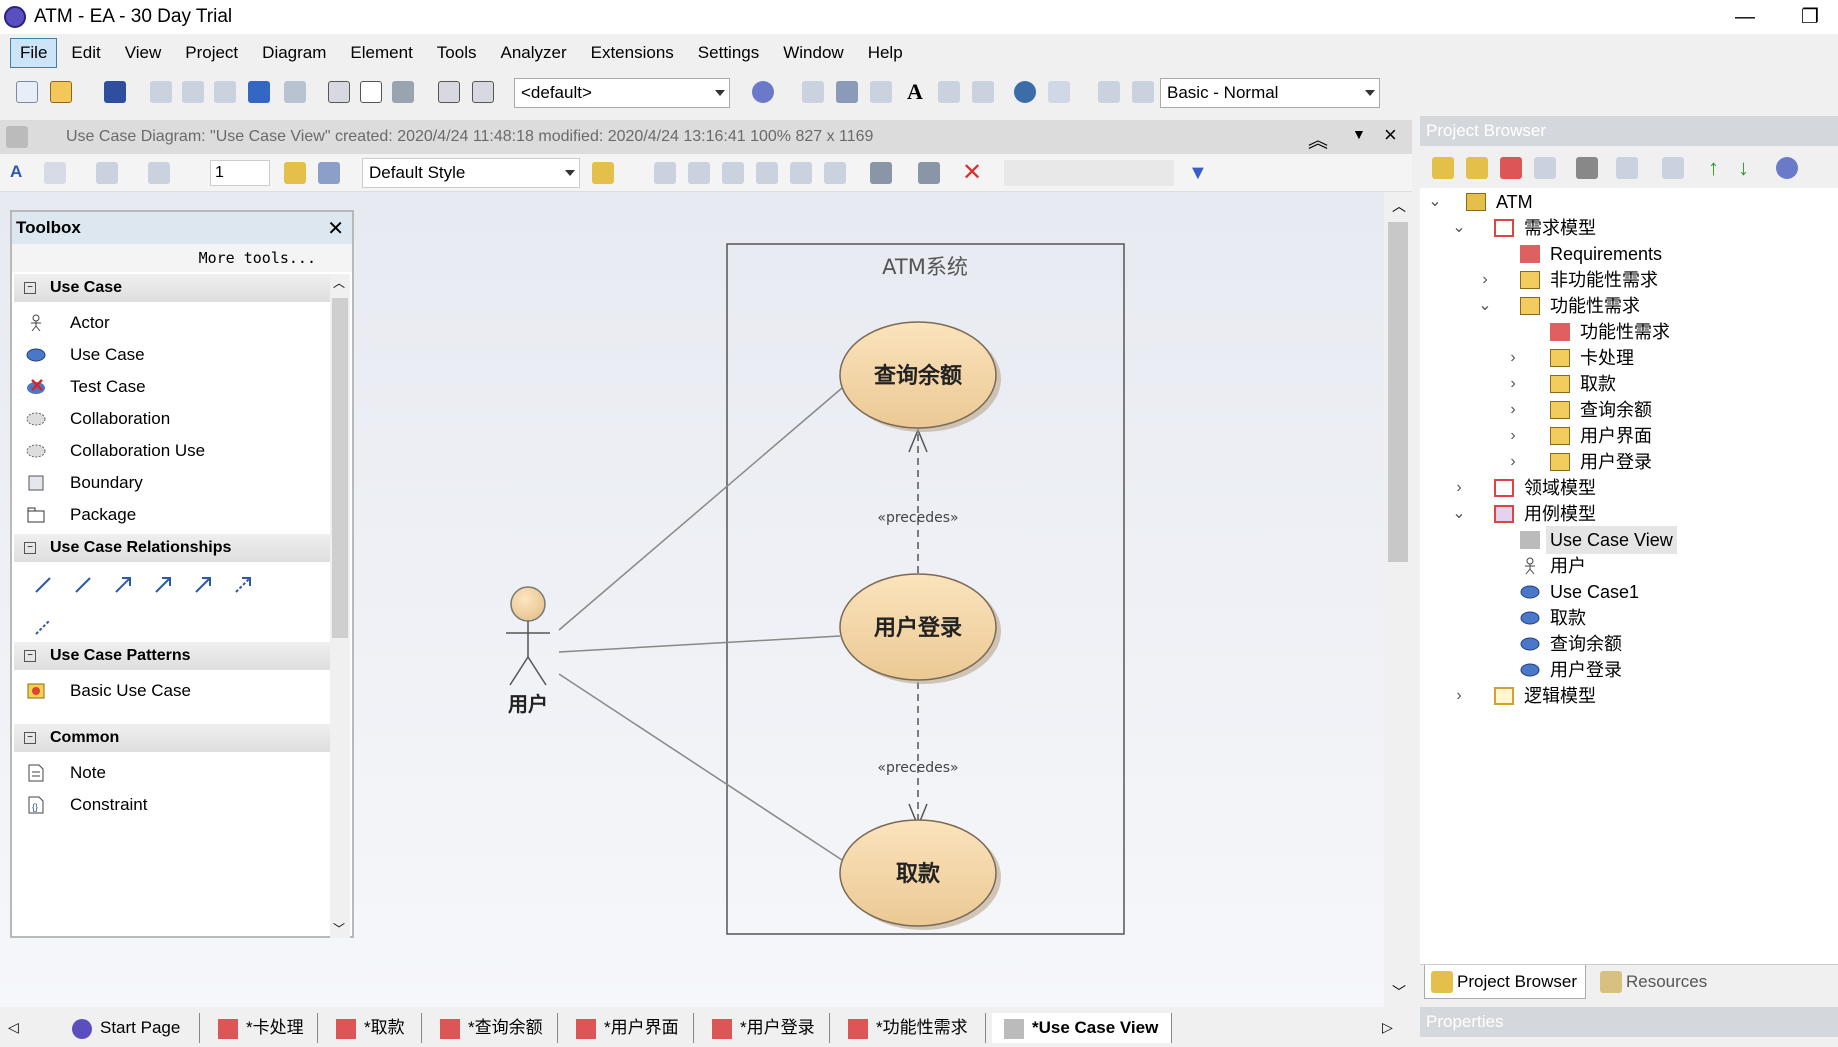 This screenshot has width=1838, height=1047. I want to click on locate-icon, so click(1587, 168).